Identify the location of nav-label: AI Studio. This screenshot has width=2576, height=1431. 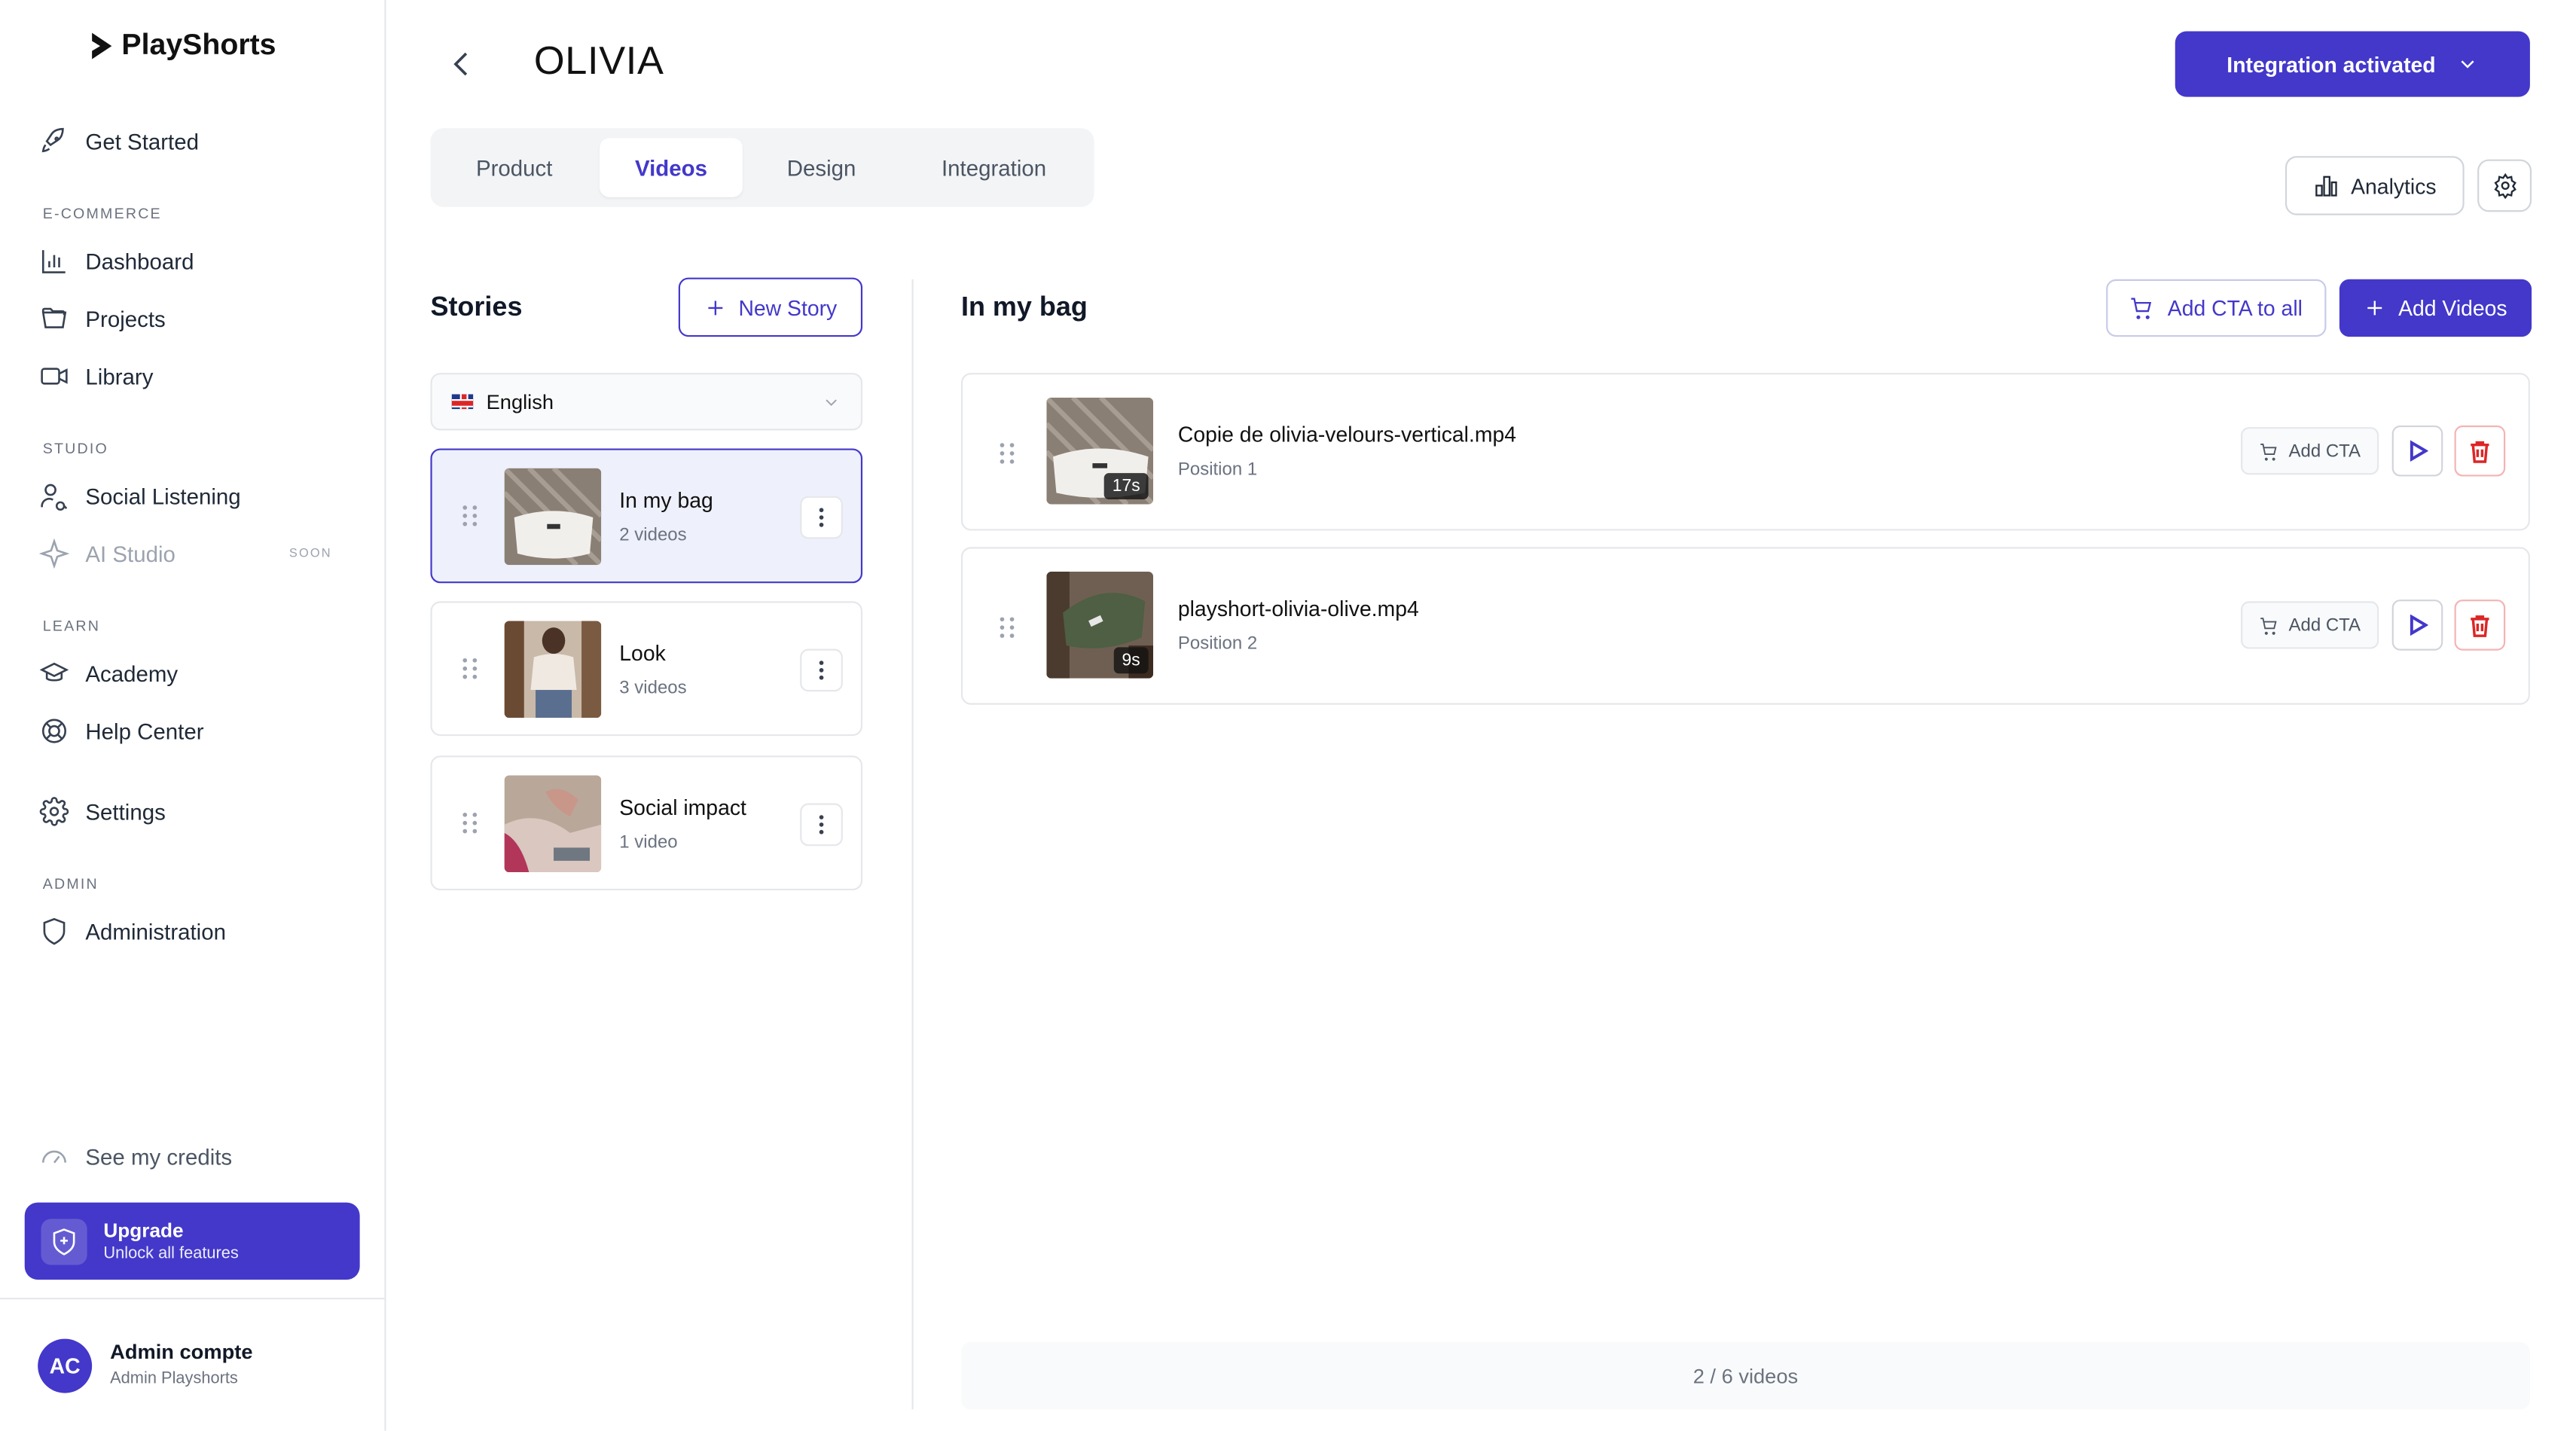
(130, 553).